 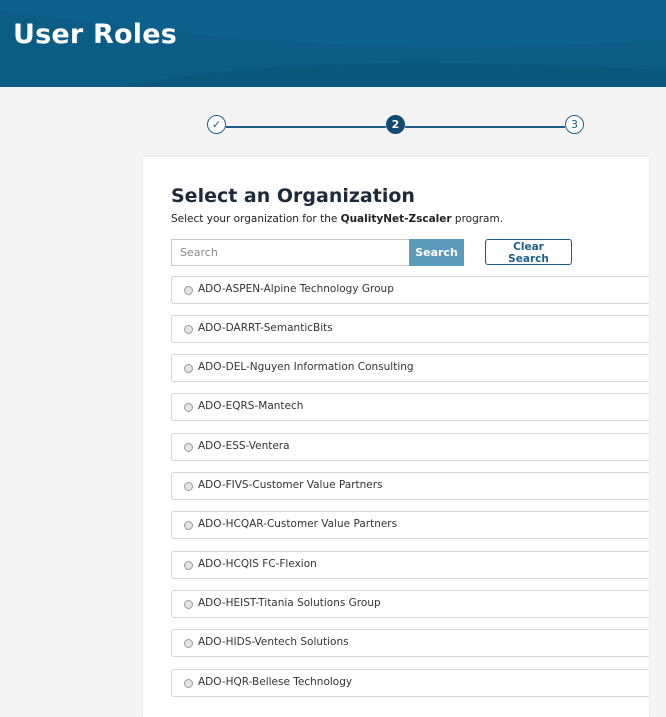 I want to click on step-1-complete-icon: ✓, so click(x=216, y=124).